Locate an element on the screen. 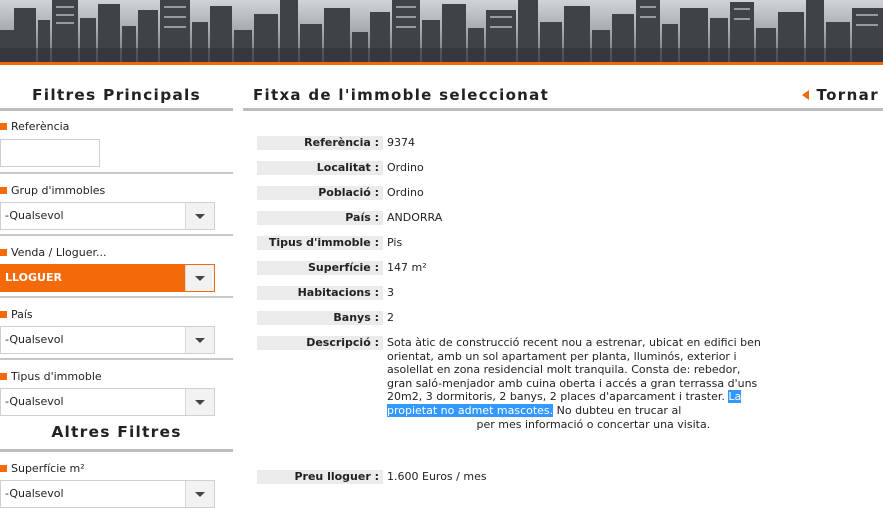 This screenshot has height=508, width=883. filter-label-superficie: Superfície m² is located at coordinates (116, 468).